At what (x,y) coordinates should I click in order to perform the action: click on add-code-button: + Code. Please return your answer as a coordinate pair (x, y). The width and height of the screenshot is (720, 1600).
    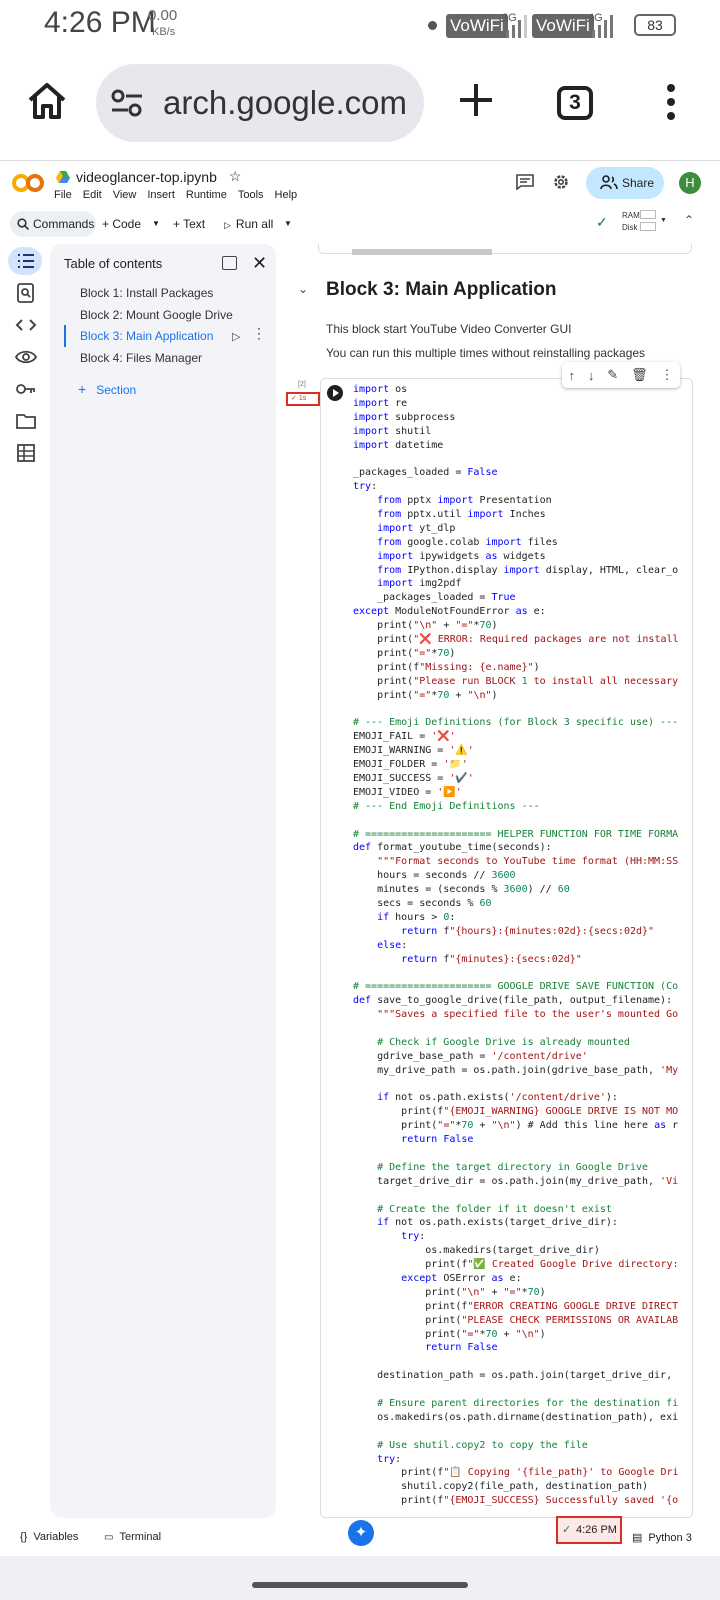
    Looking at the image, I should click on (121, 224).